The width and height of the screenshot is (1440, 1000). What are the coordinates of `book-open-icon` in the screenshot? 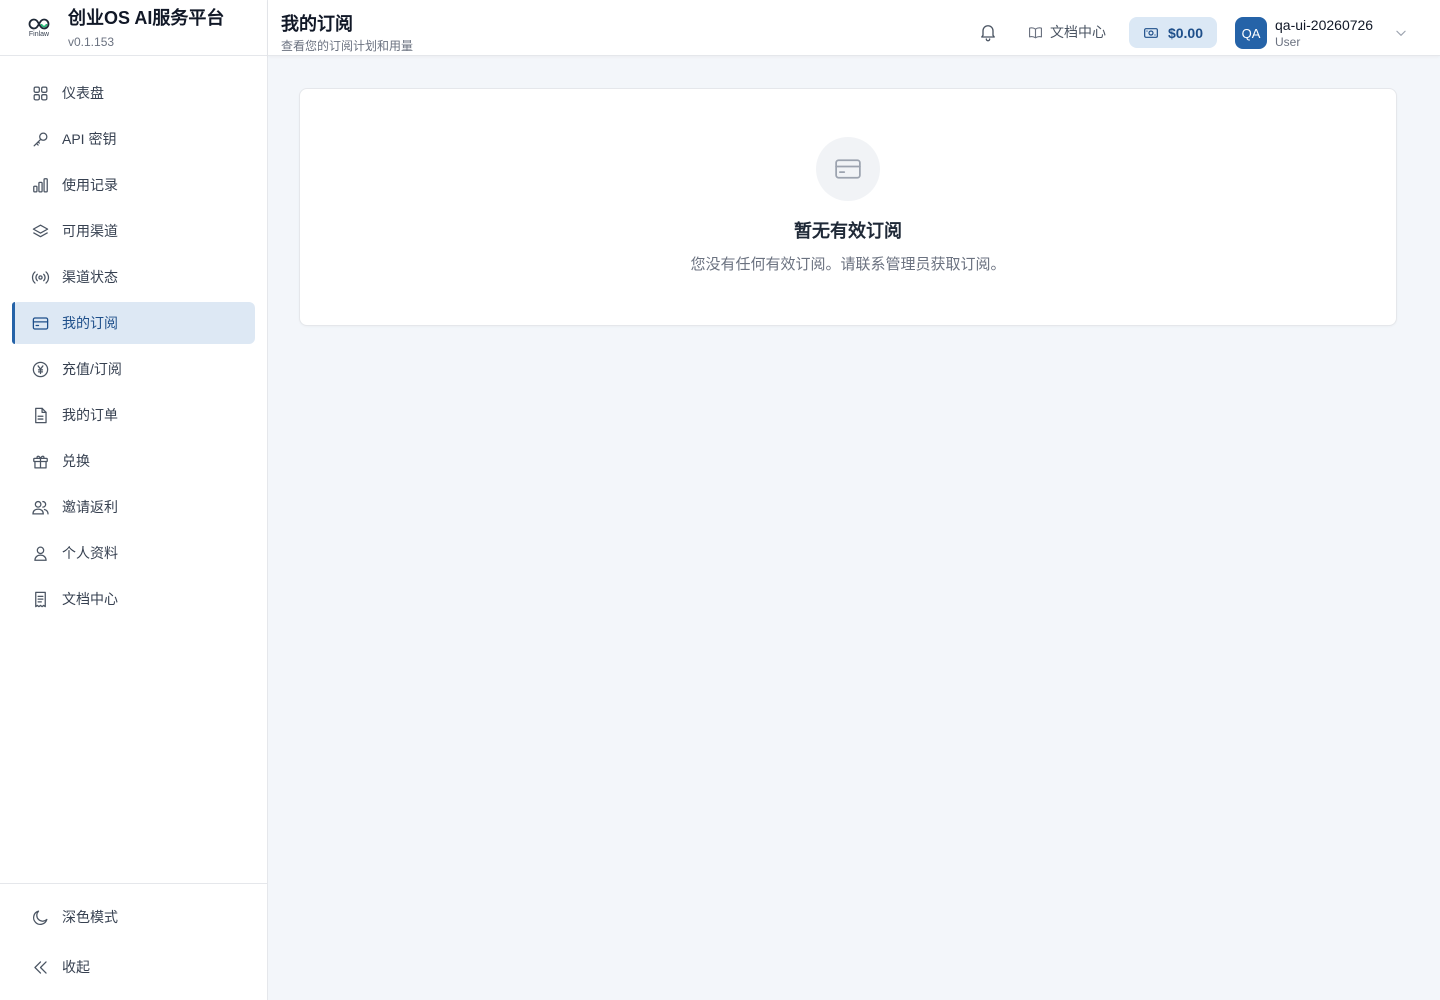 It's located at (1035, 32).